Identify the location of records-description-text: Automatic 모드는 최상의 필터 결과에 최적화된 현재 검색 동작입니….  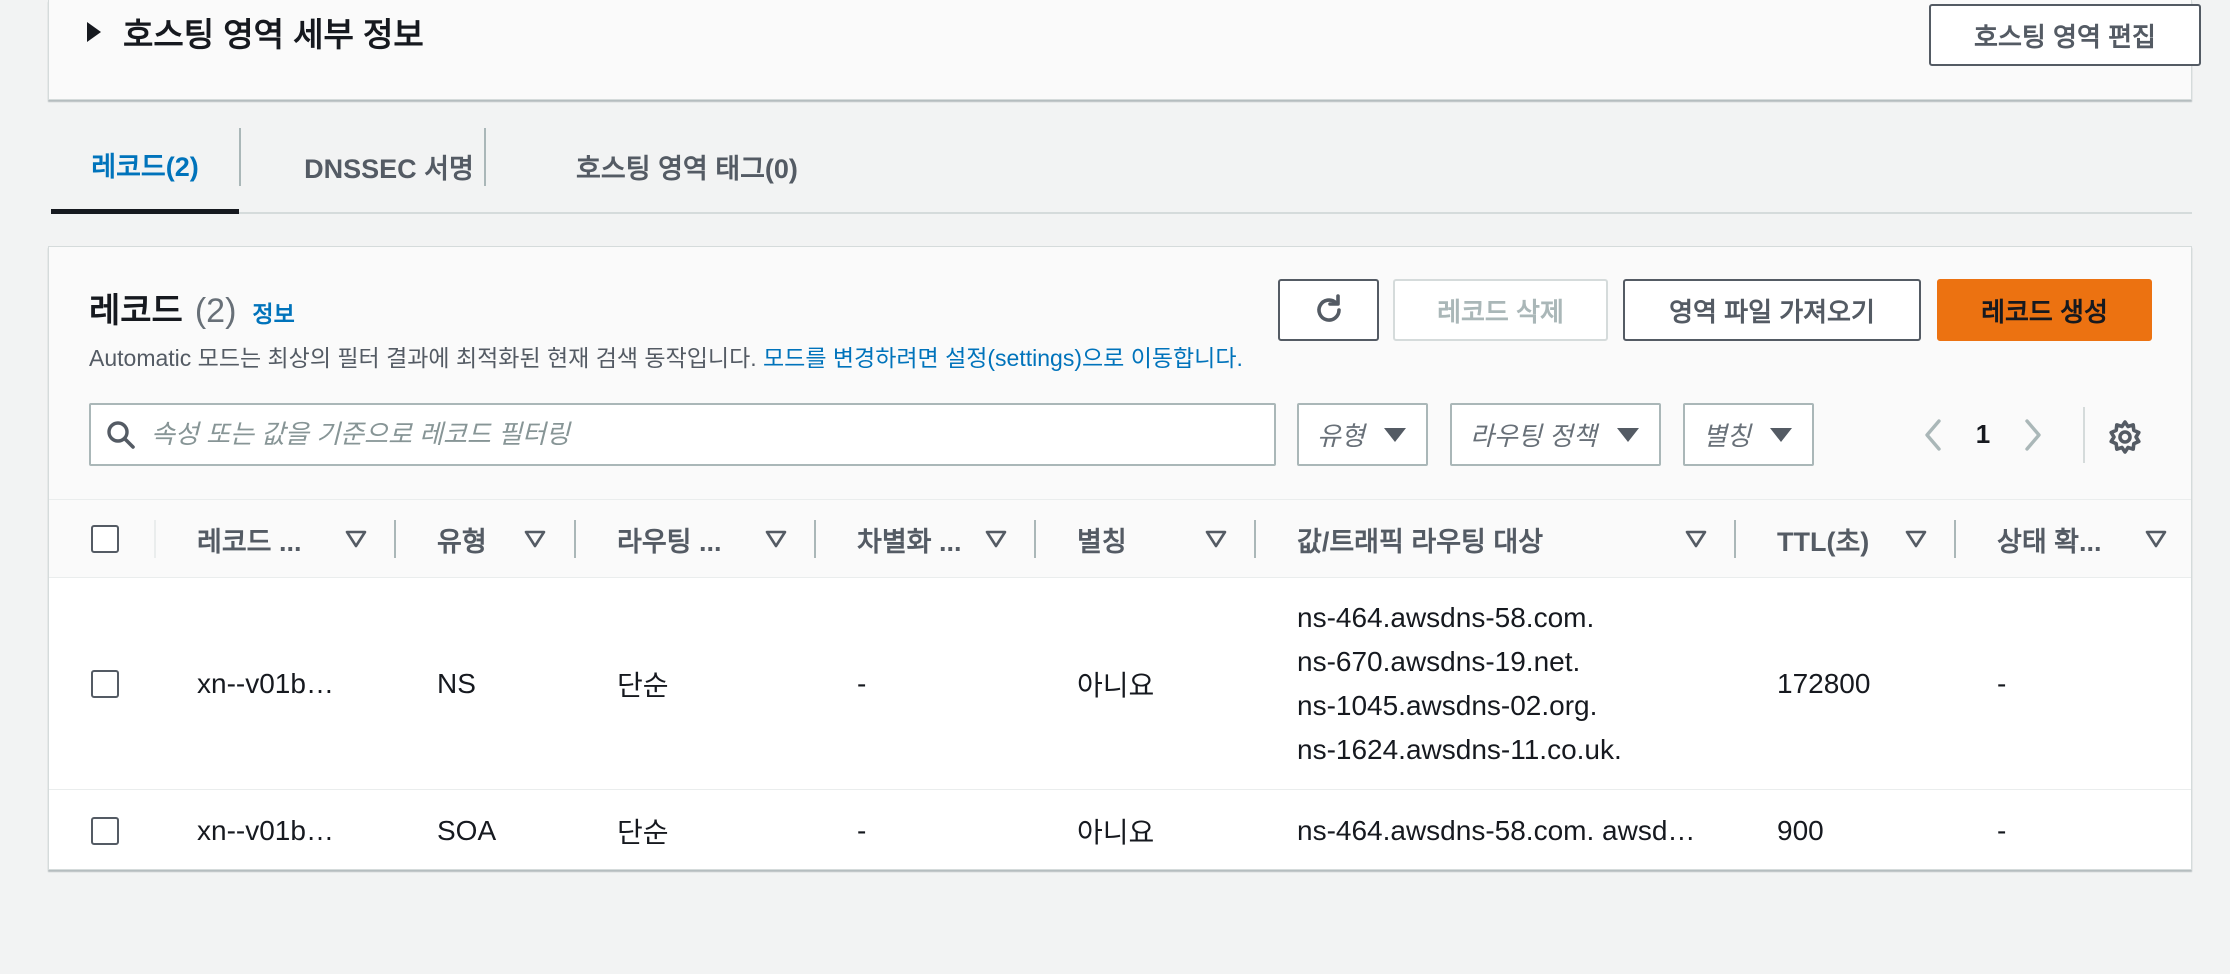
(423, 358).